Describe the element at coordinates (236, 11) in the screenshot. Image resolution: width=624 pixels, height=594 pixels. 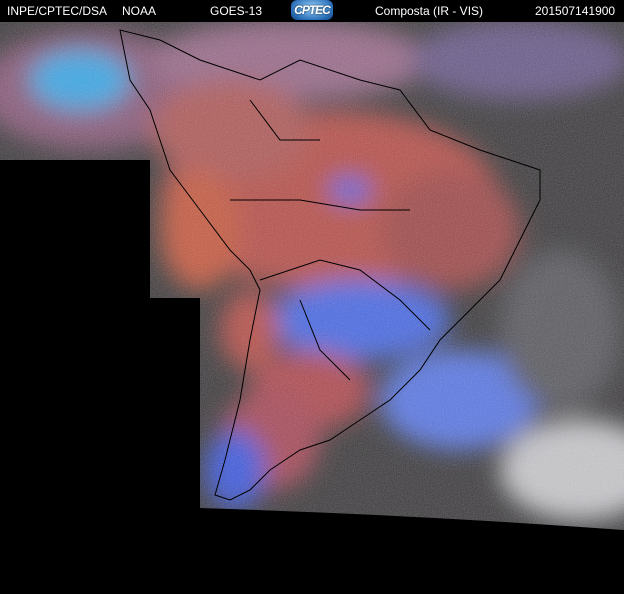
I see `satellite-label: GOES-13` at that location.